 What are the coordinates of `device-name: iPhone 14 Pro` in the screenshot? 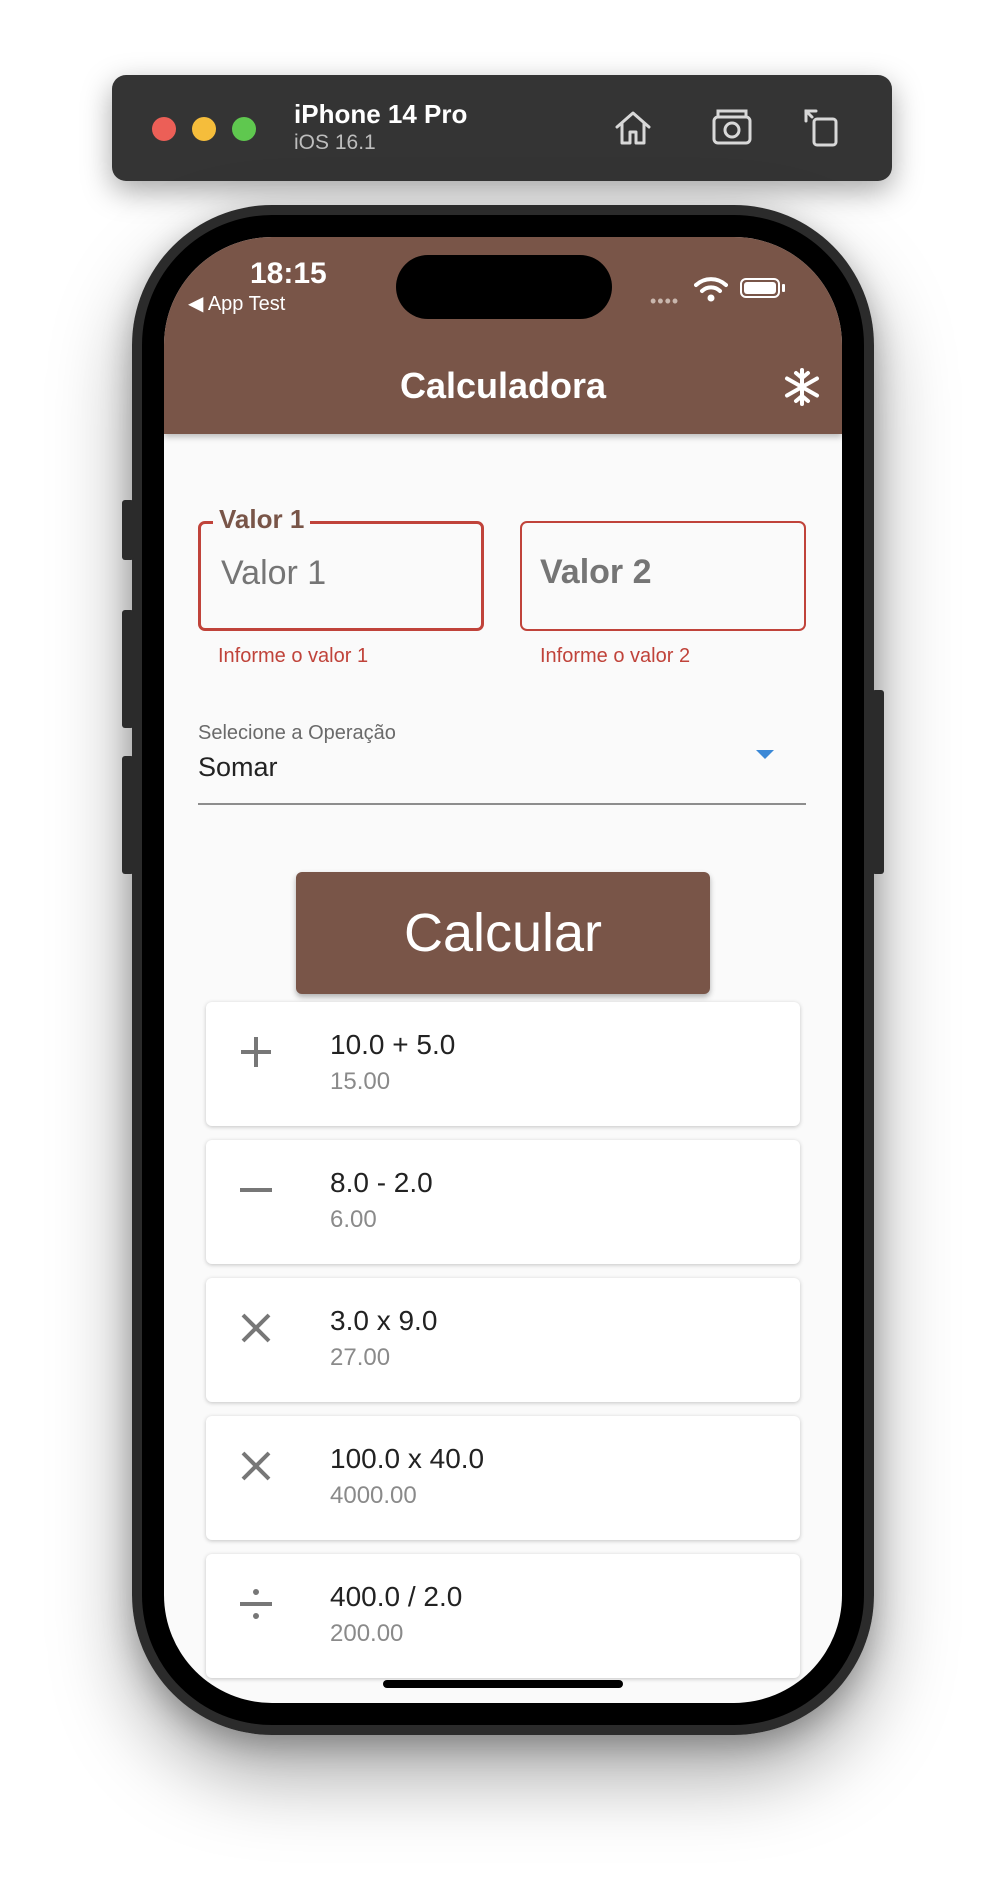 It's located at (381, 114).